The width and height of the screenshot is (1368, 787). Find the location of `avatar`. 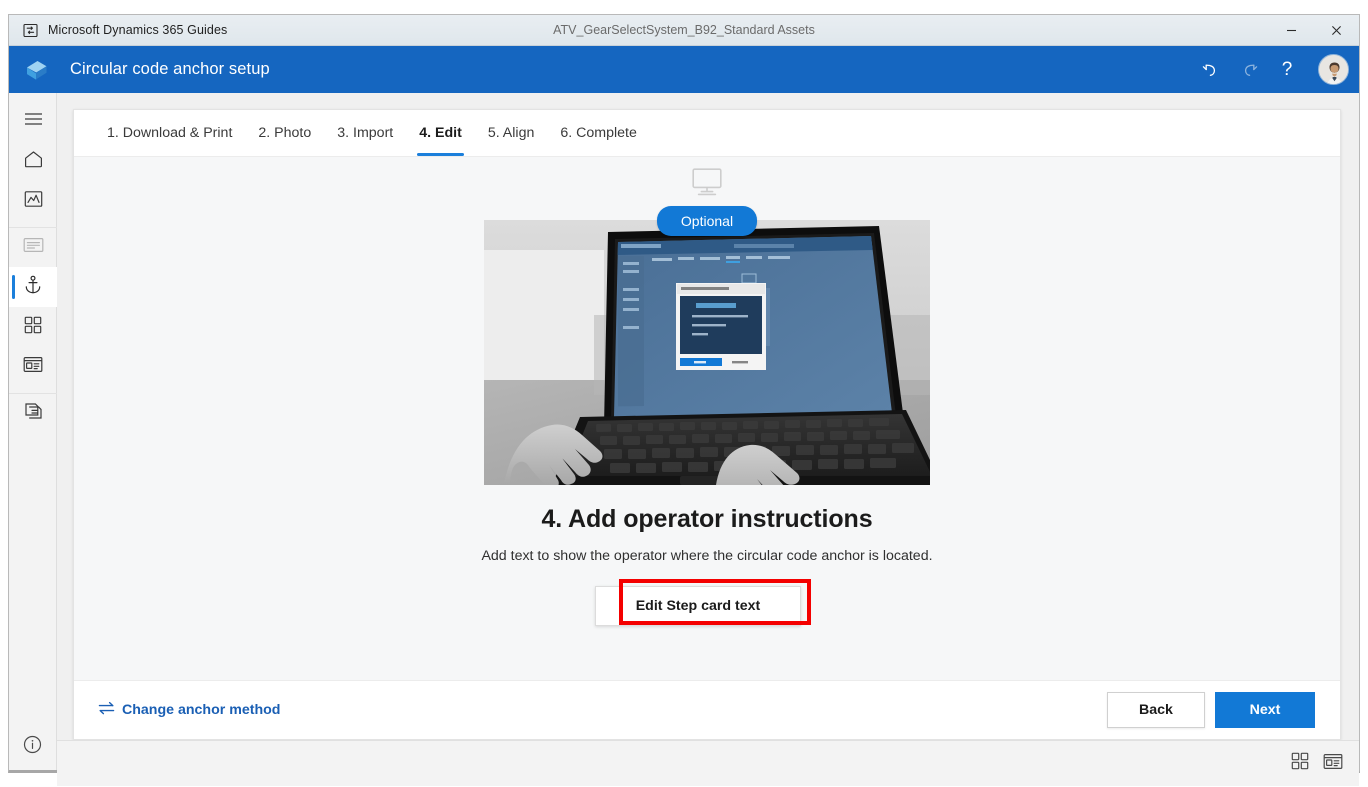

avatar is located at coordinates (1333, 69).